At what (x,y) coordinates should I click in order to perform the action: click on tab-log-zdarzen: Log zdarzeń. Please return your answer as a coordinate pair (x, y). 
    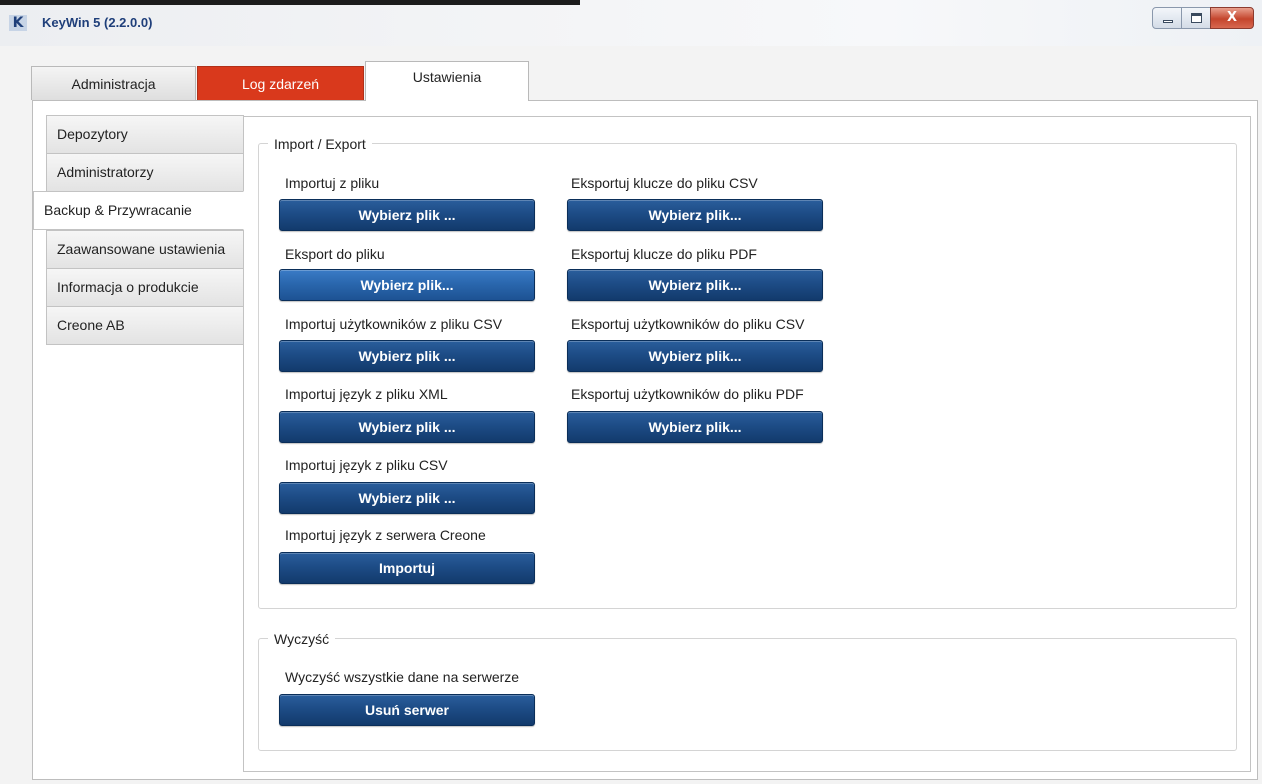
    Looking at the image, I should click on (280, 83).